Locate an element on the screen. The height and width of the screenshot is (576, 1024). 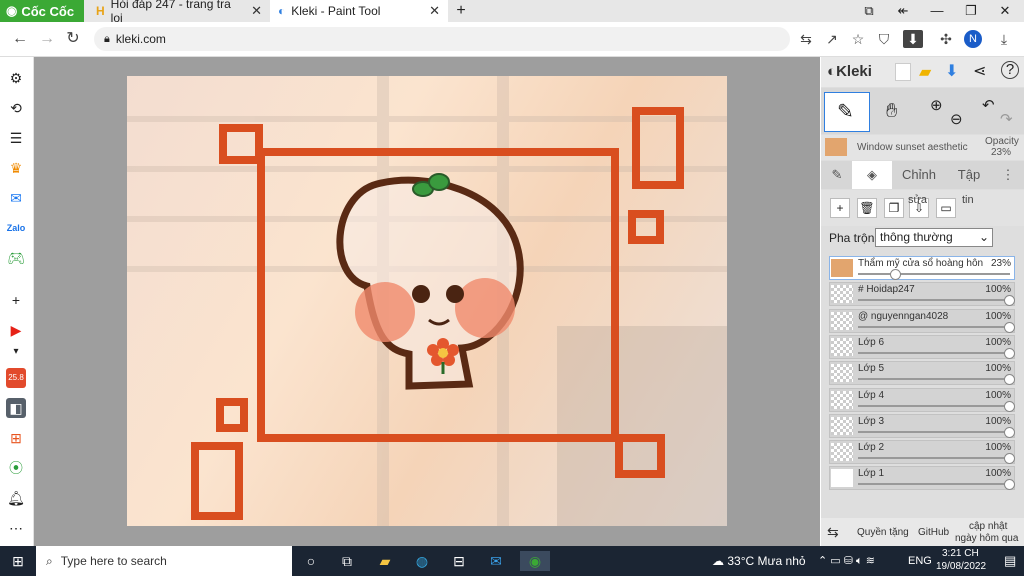
tray-icons: ⌃ ▭ ⛁ 🔈︎ ≋ is located at coordinates (846, 561).